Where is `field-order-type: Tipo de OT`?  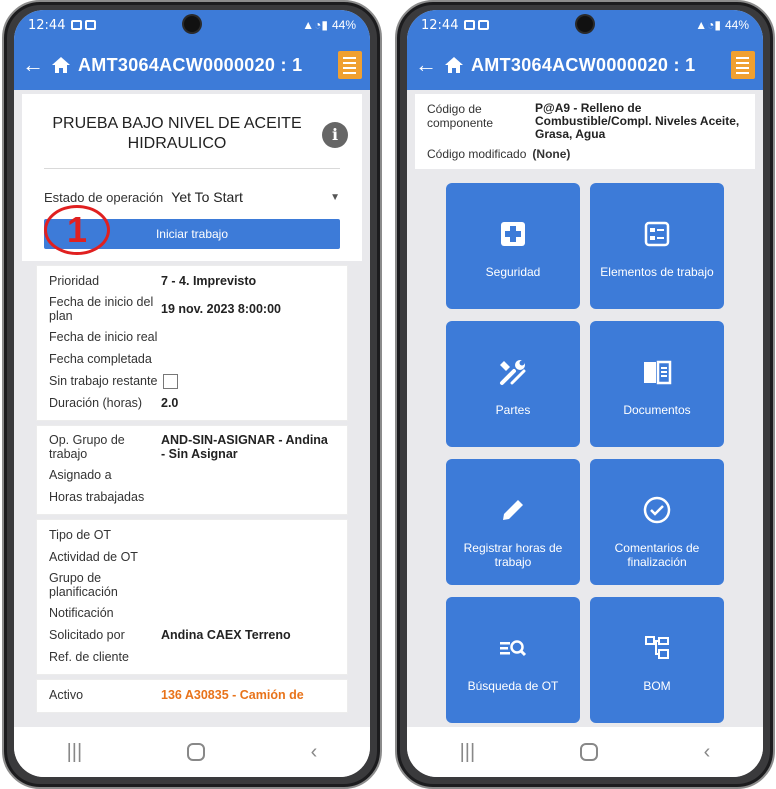
field-order-type: Tipo de OT is located at coordinates (192, 535).